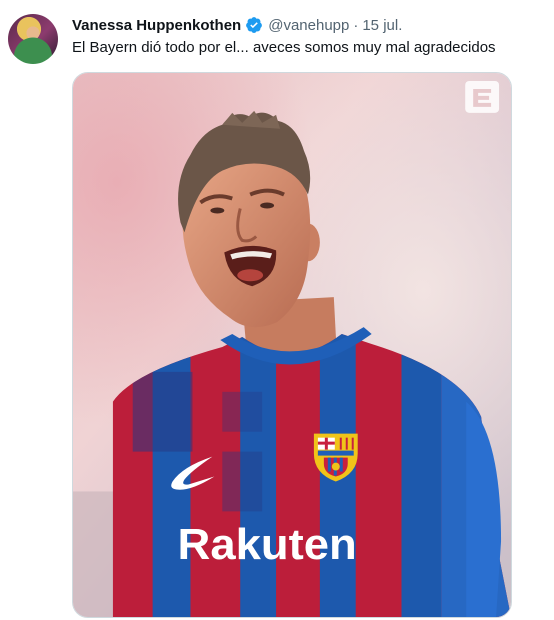  Describe the element at coordinates (254, 25) in the screenshot. I see `verified-badge-icon` at that location.